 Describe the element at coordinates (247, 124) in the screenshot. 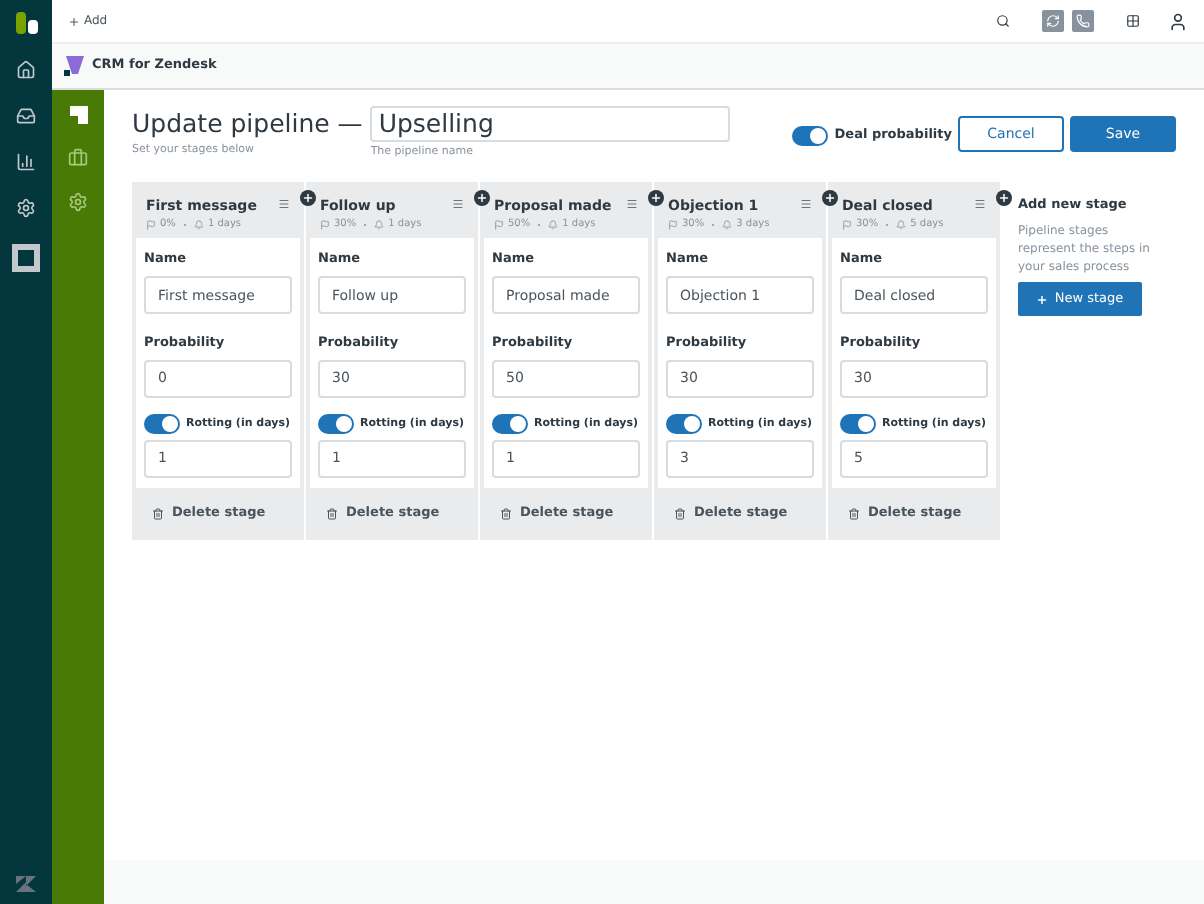

I see `page-title: Update pipeline —` at that location.